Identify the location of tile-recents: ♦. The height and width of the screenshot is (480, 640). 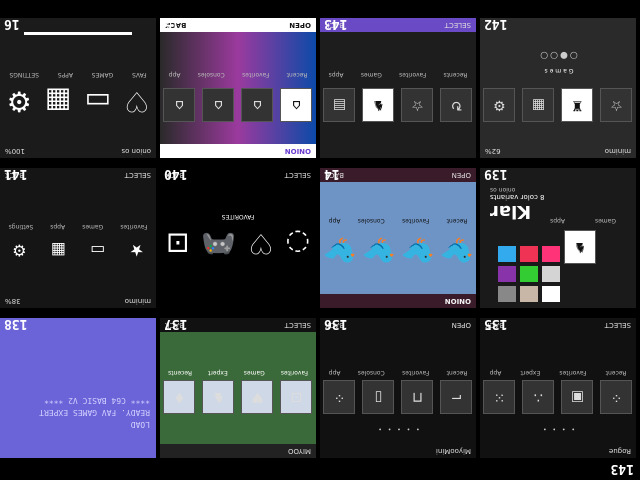
(179, 397).